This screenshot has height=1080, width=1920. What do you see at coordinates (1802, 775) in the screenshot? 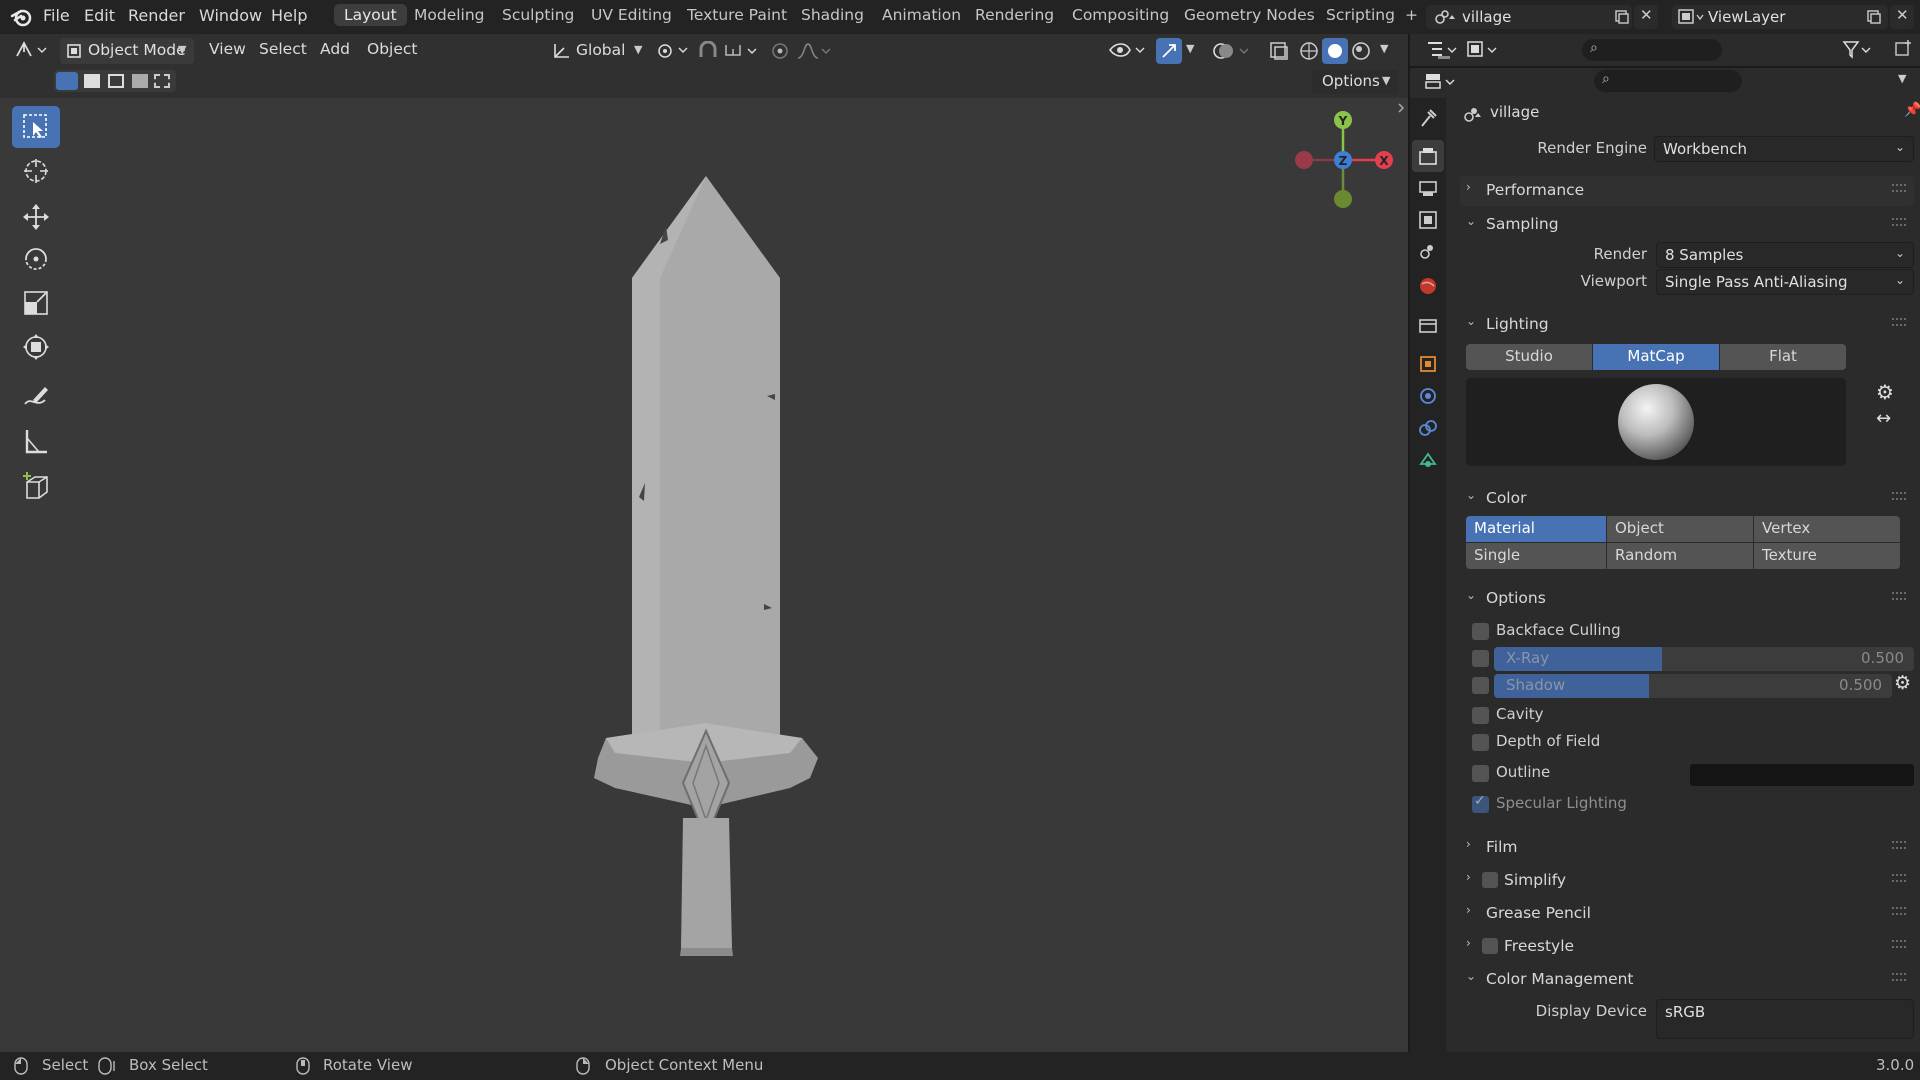
I see `outline-color-swatch` at bounding box center [1802, 775].